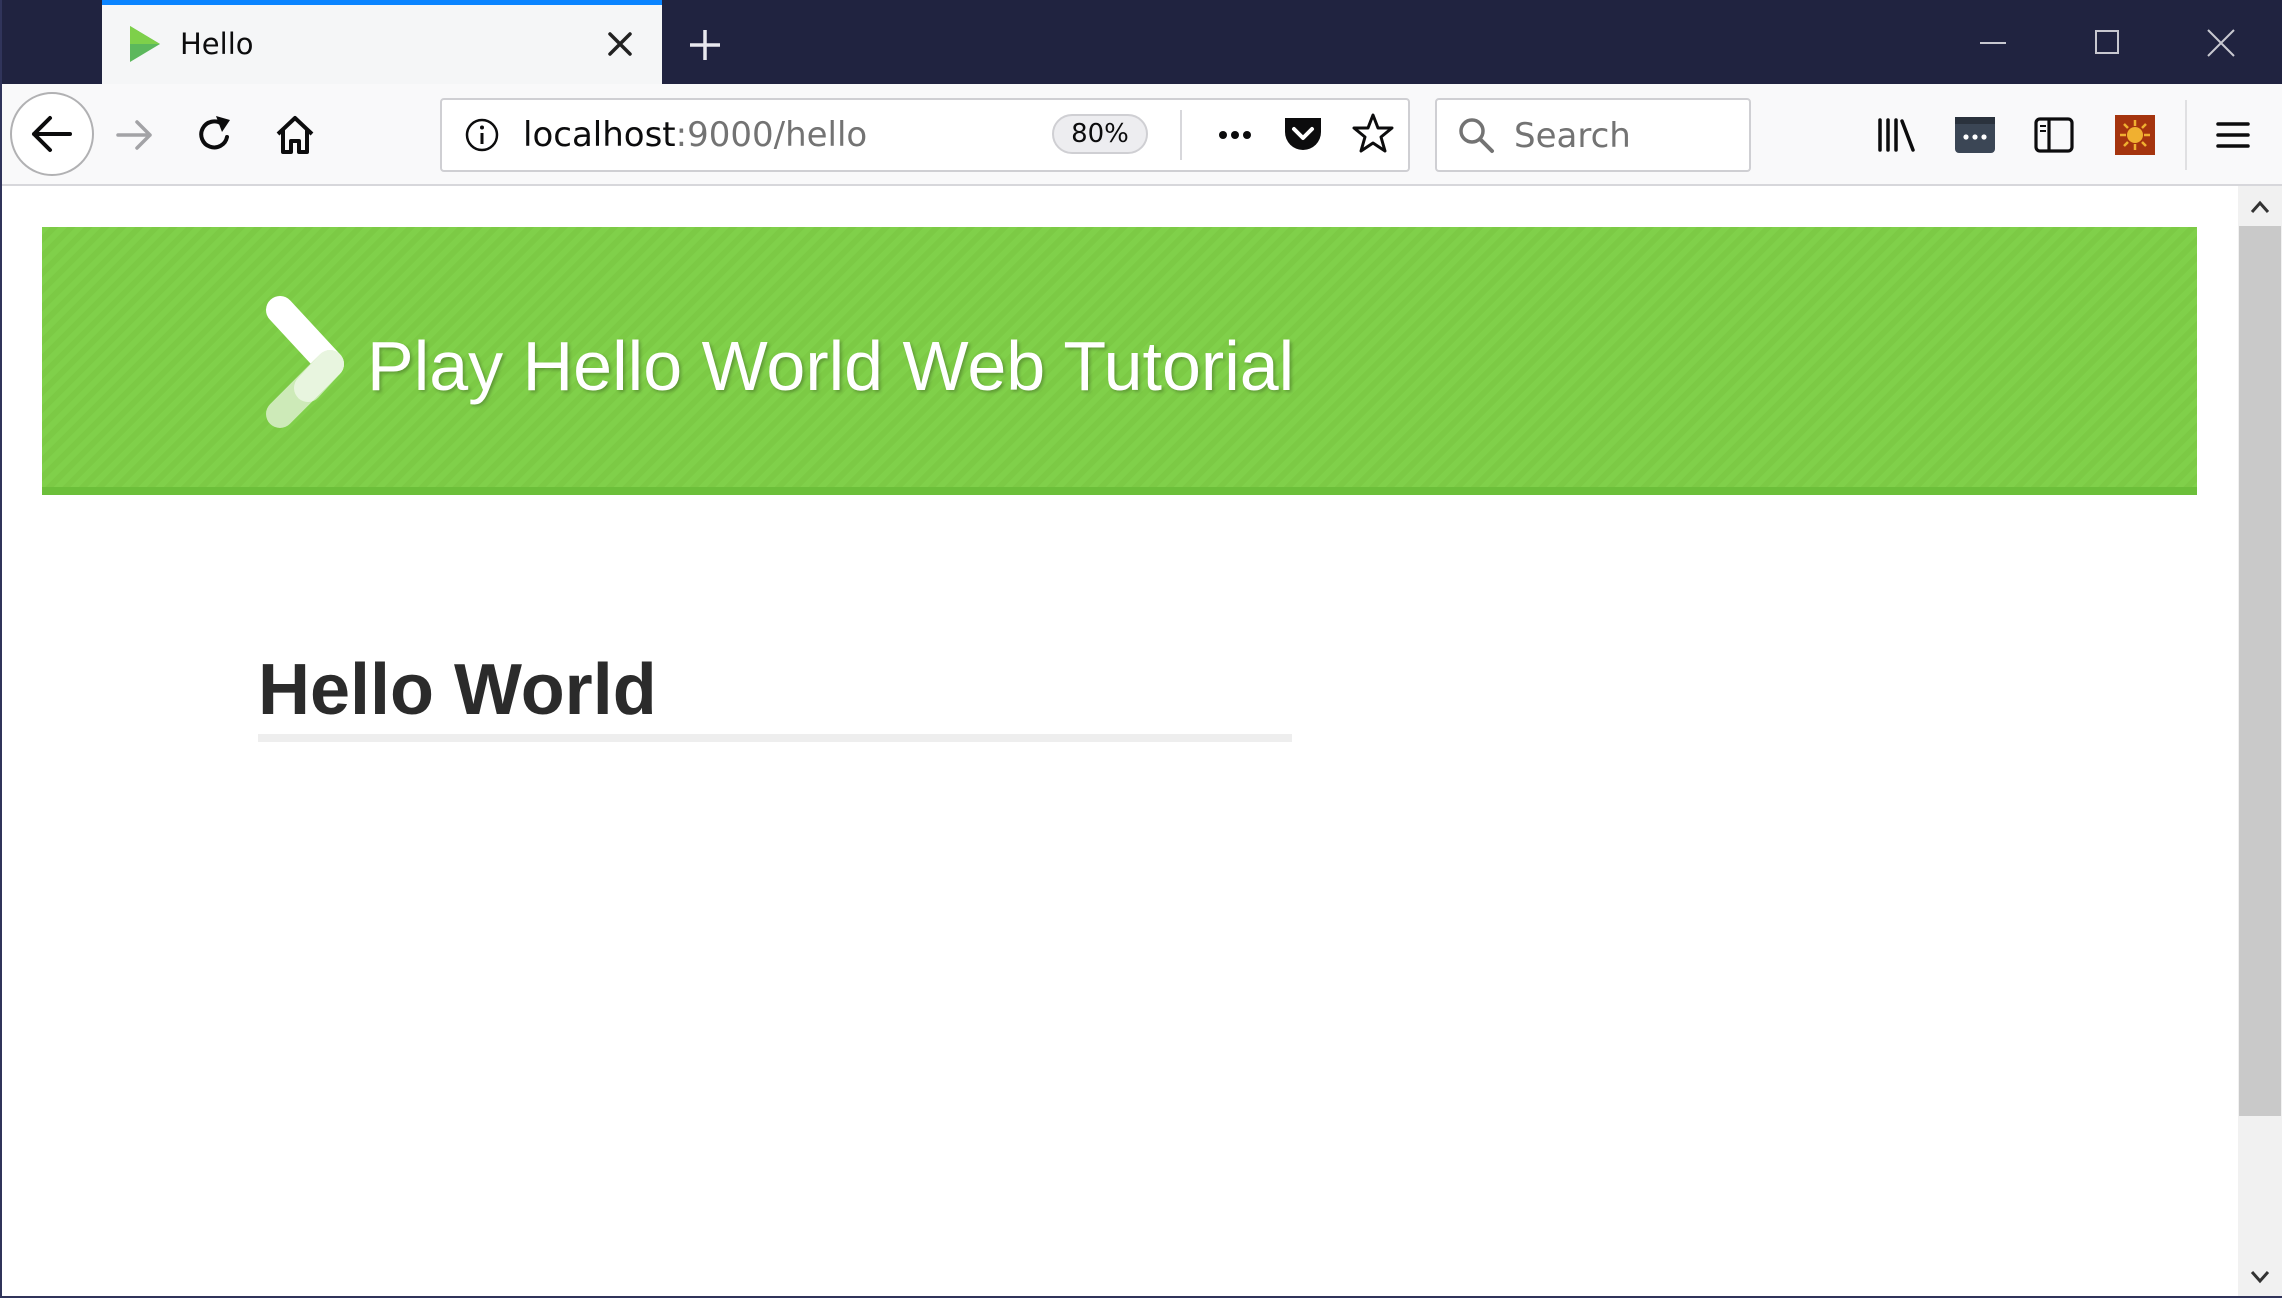  Describe the element at coordinates (1373, 133) in the screenshot. I see `bookmark-star-icon` at that location.